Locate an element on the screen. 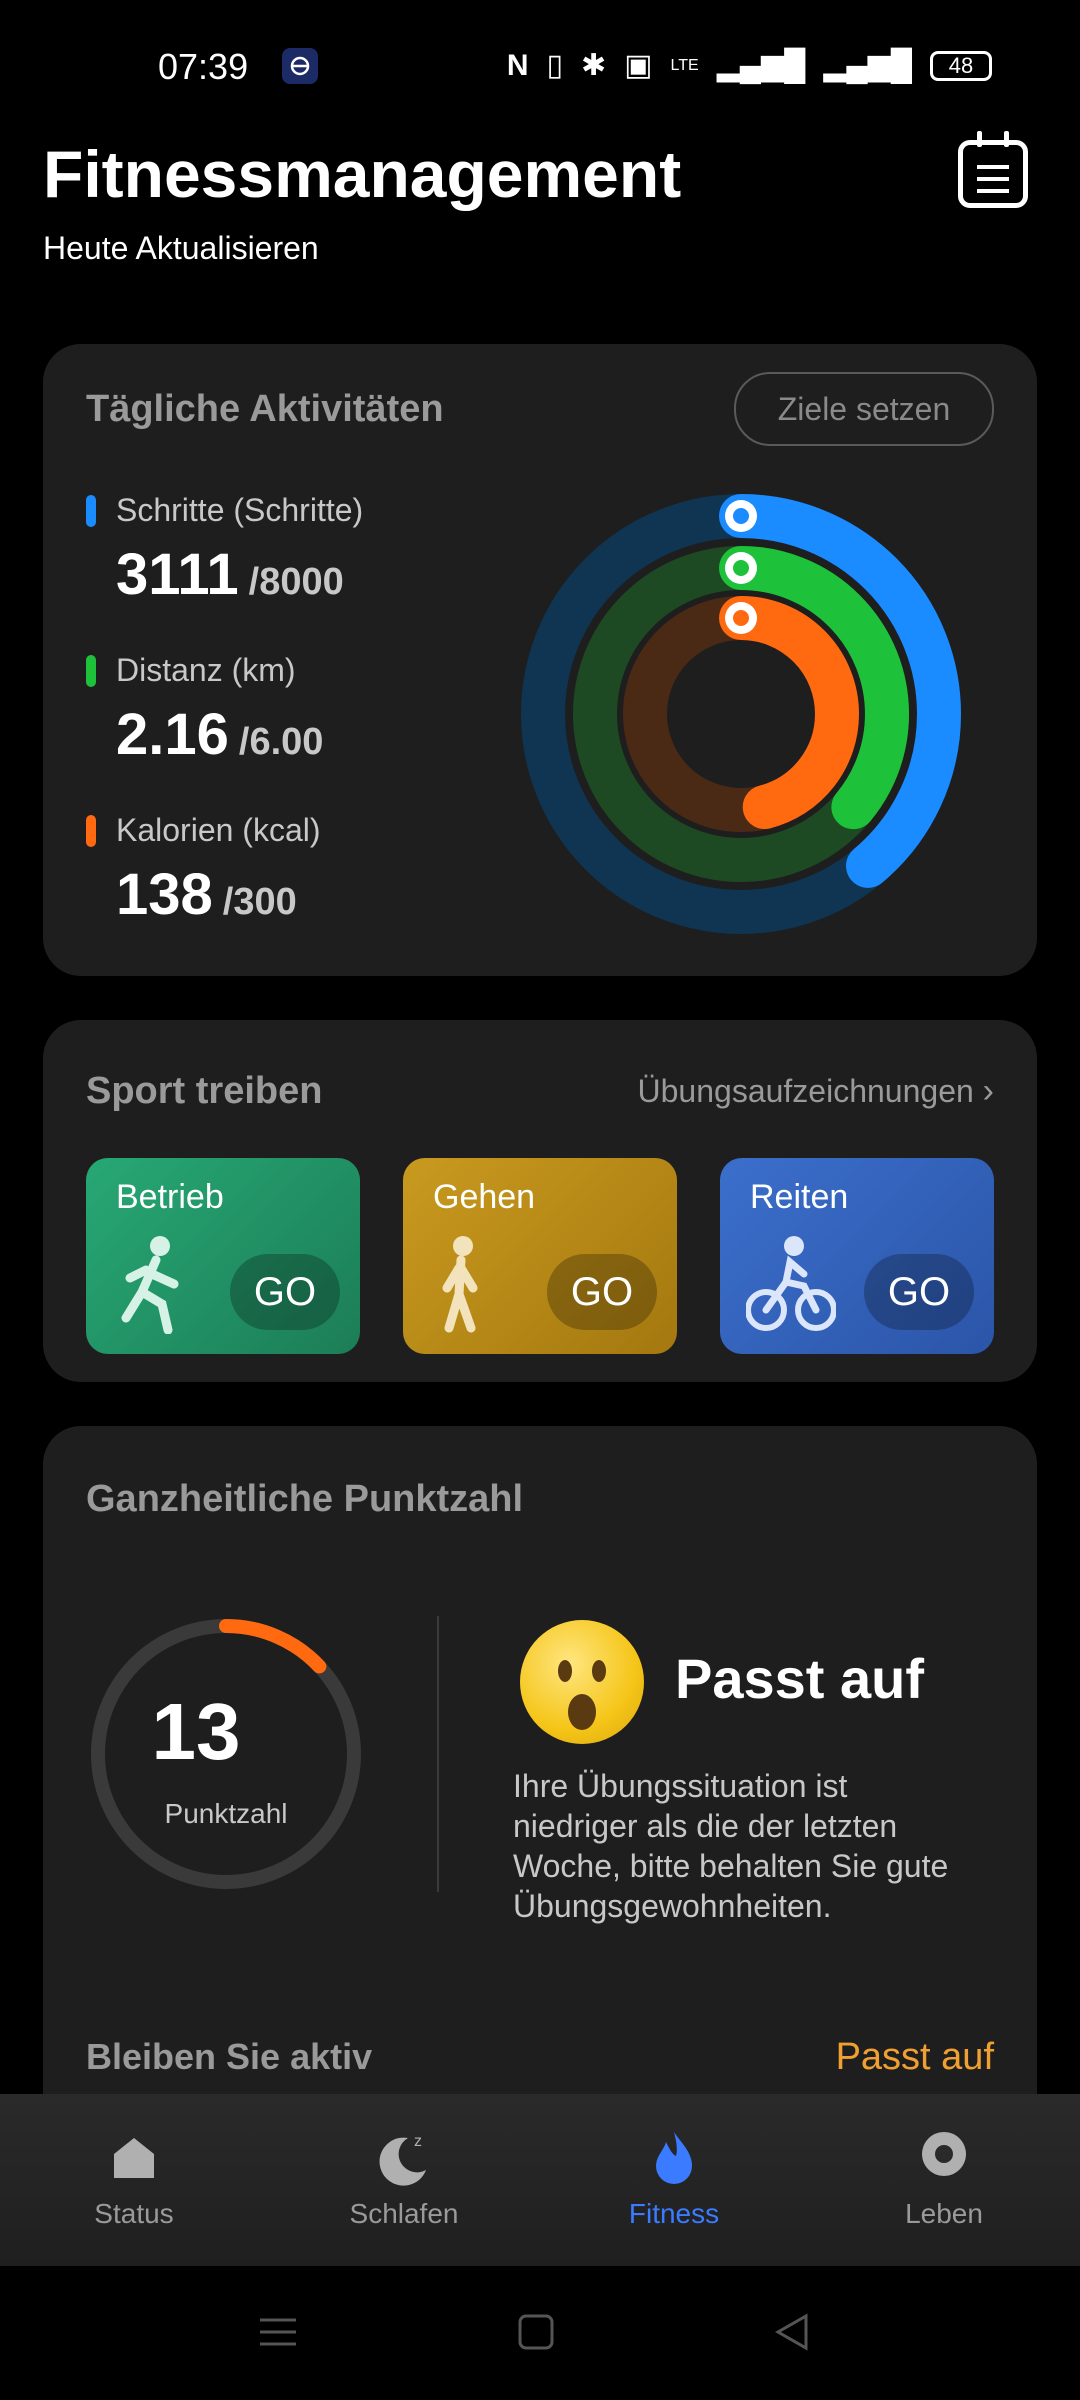 This screenshot has height=2400, width=1080. signal-icon: ▂▄▆█ is located at coordinates (761, 65).